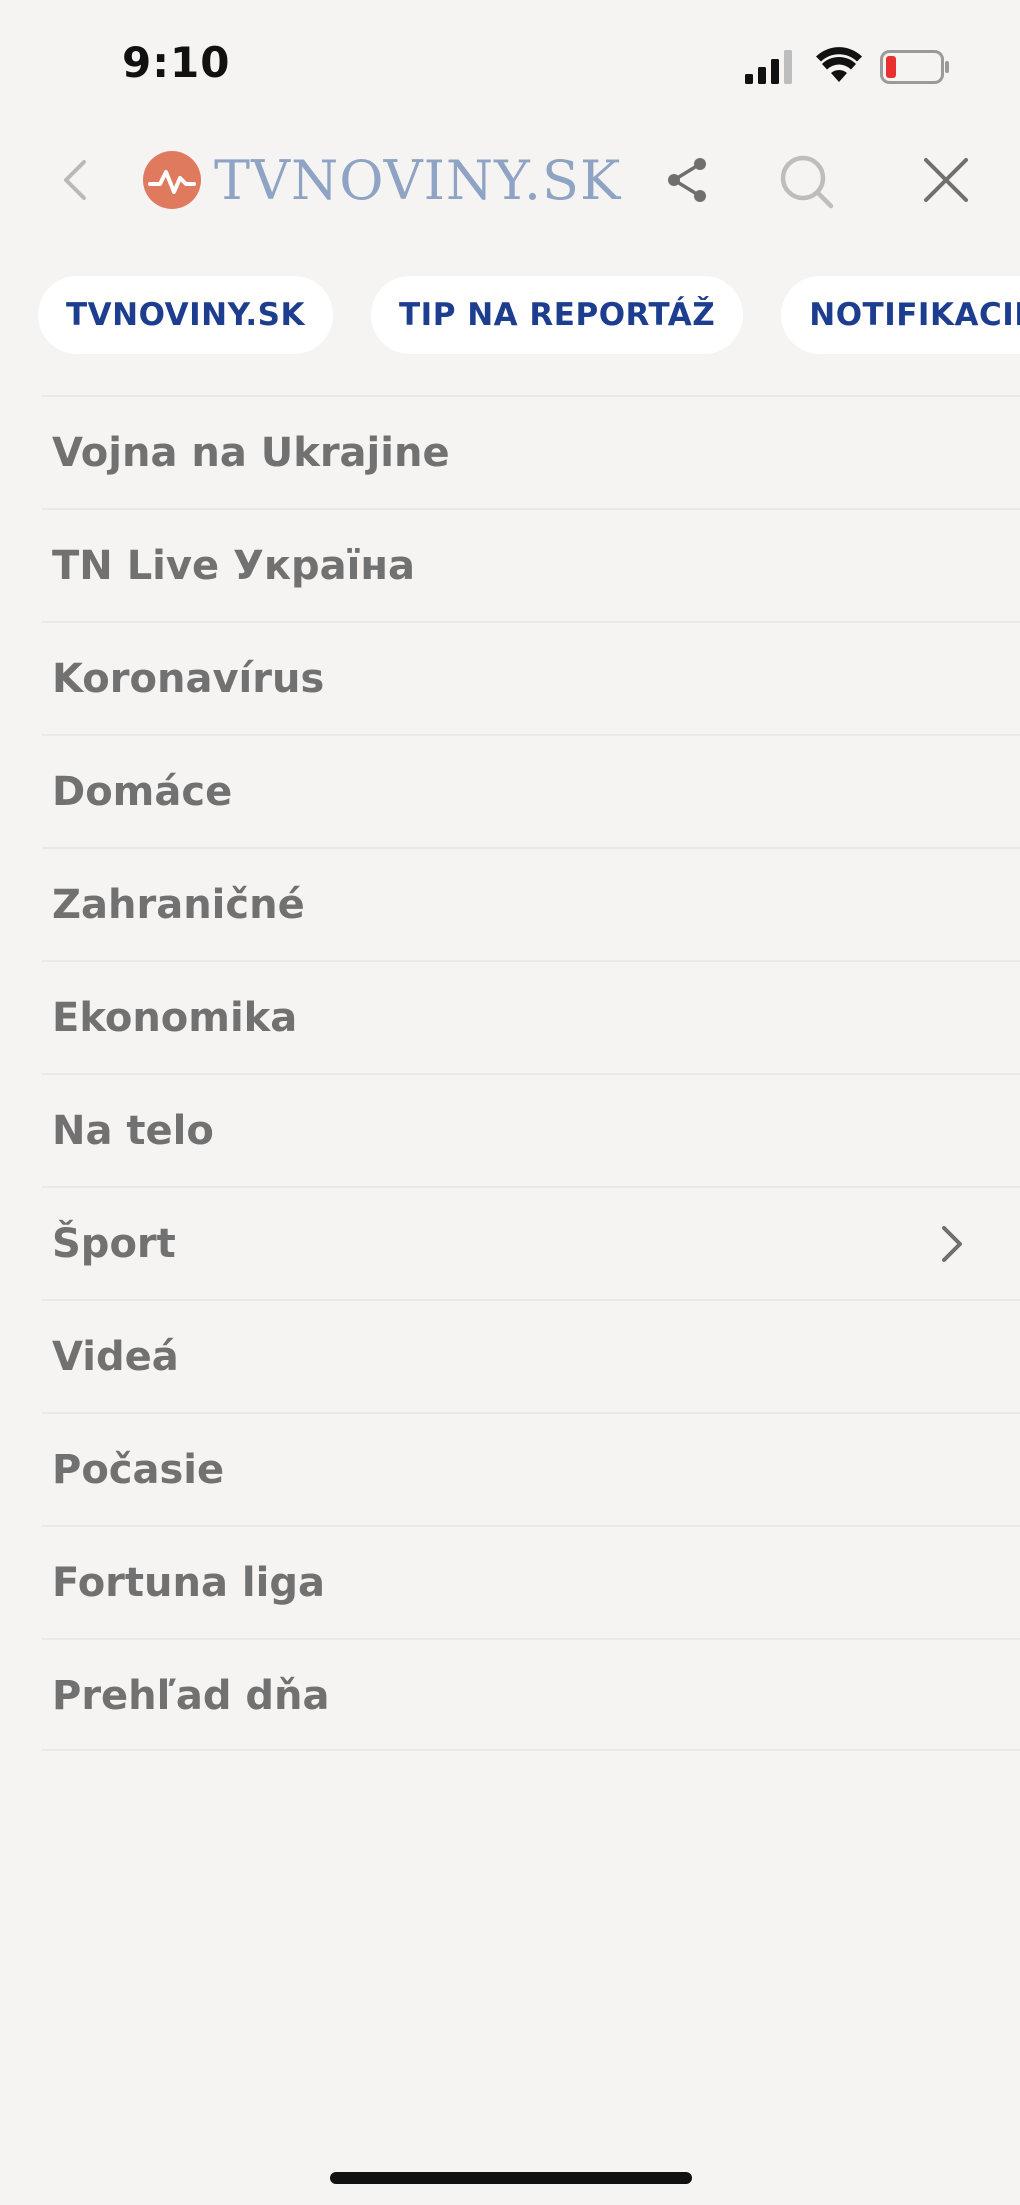 This screenshot has width=1020, height=2205. What do you see at coordinates (531, 1016) in the screenshot?
I see `menu-item-ekonomika: Ekonomika` at bounding box center [531, 1016].